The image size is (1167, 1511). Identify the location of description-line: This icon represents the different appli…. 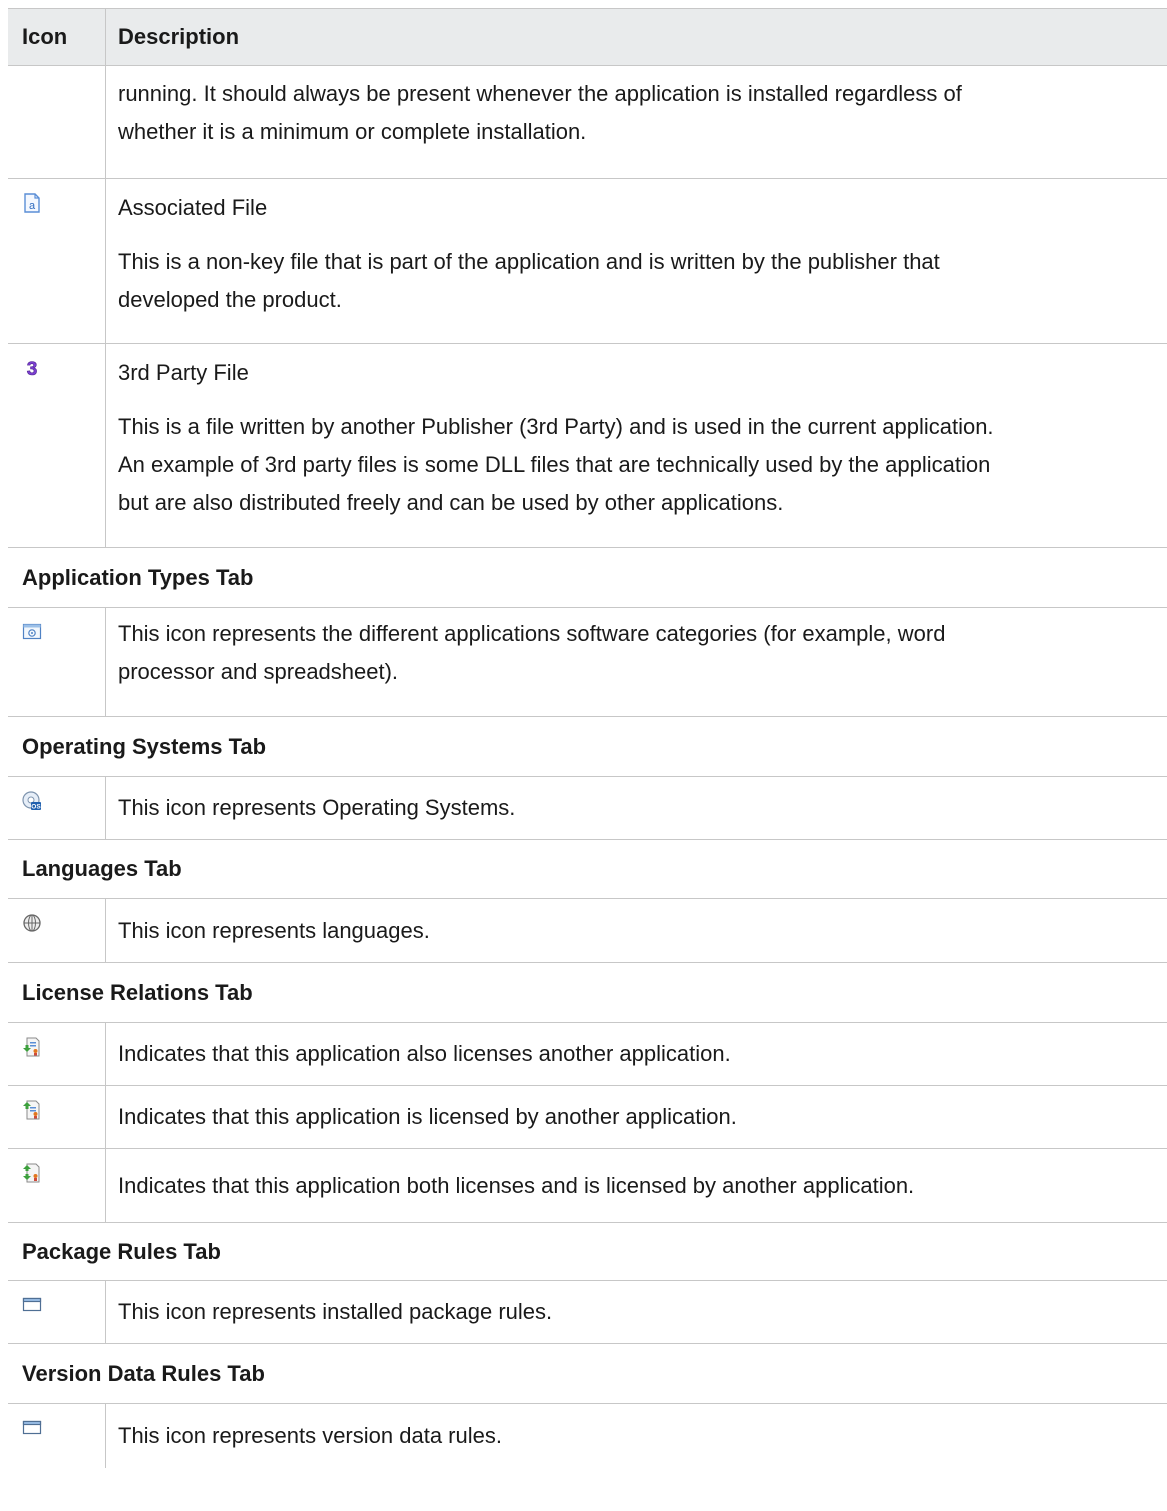
(532, 633).